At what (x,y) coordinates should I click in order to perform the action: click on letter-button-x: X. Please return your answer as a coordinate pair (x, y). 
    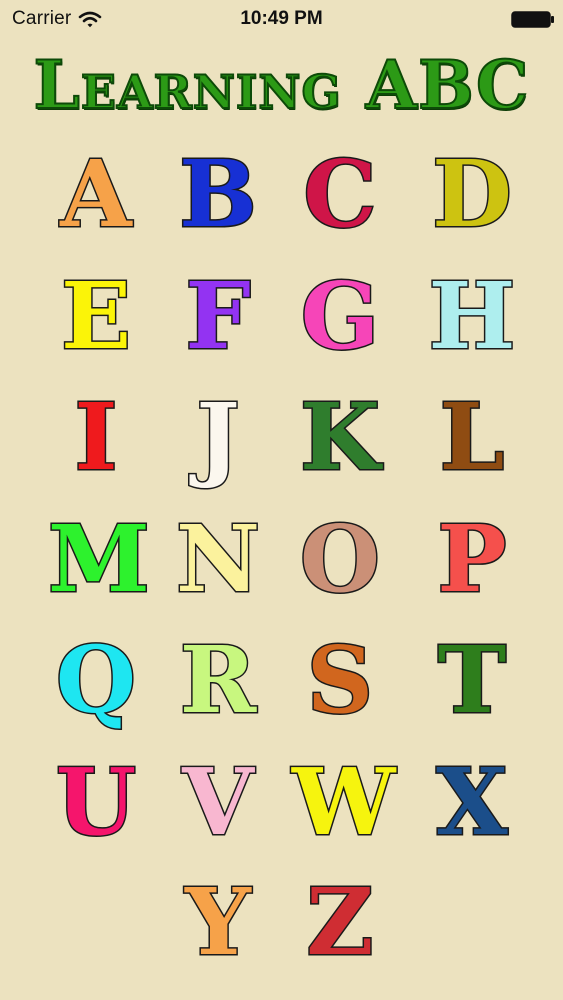
    Looking at the image, I should click on (472, 802).